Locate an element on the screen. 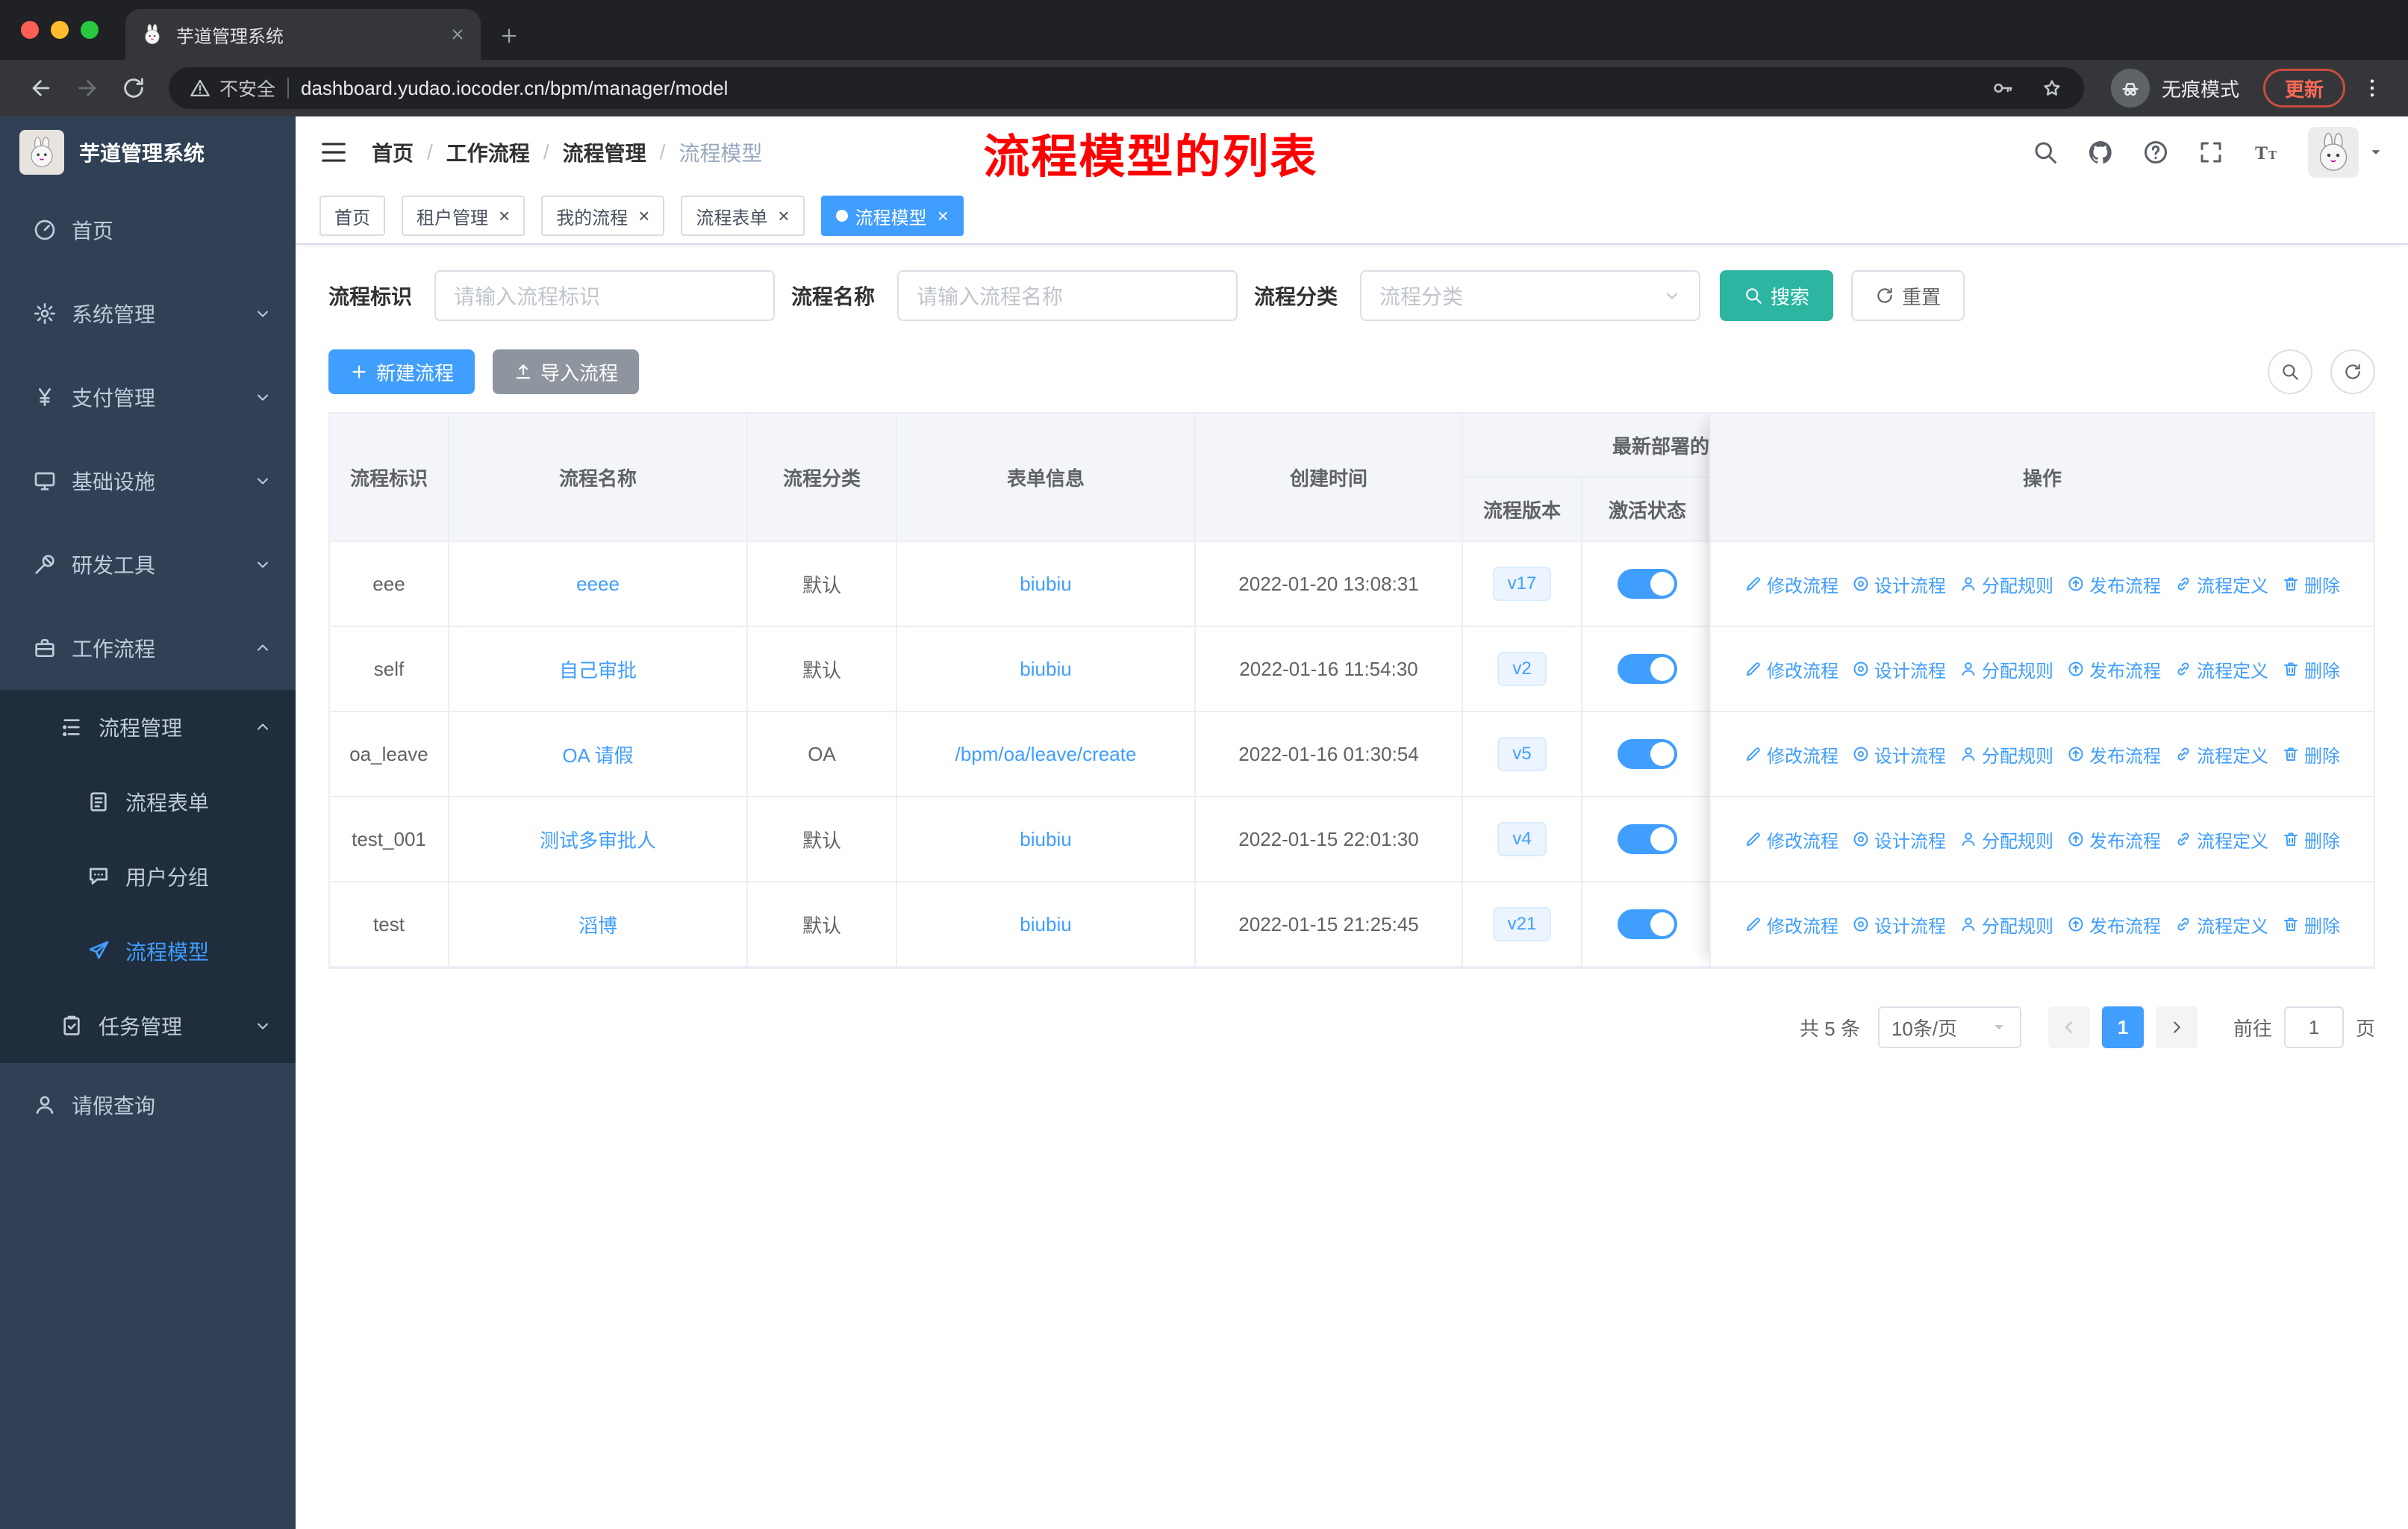 Image resolution: width=2408 pixels, height=1529 pixels. breadcrumb-item: 首页 is located at coordinates (393, 152).